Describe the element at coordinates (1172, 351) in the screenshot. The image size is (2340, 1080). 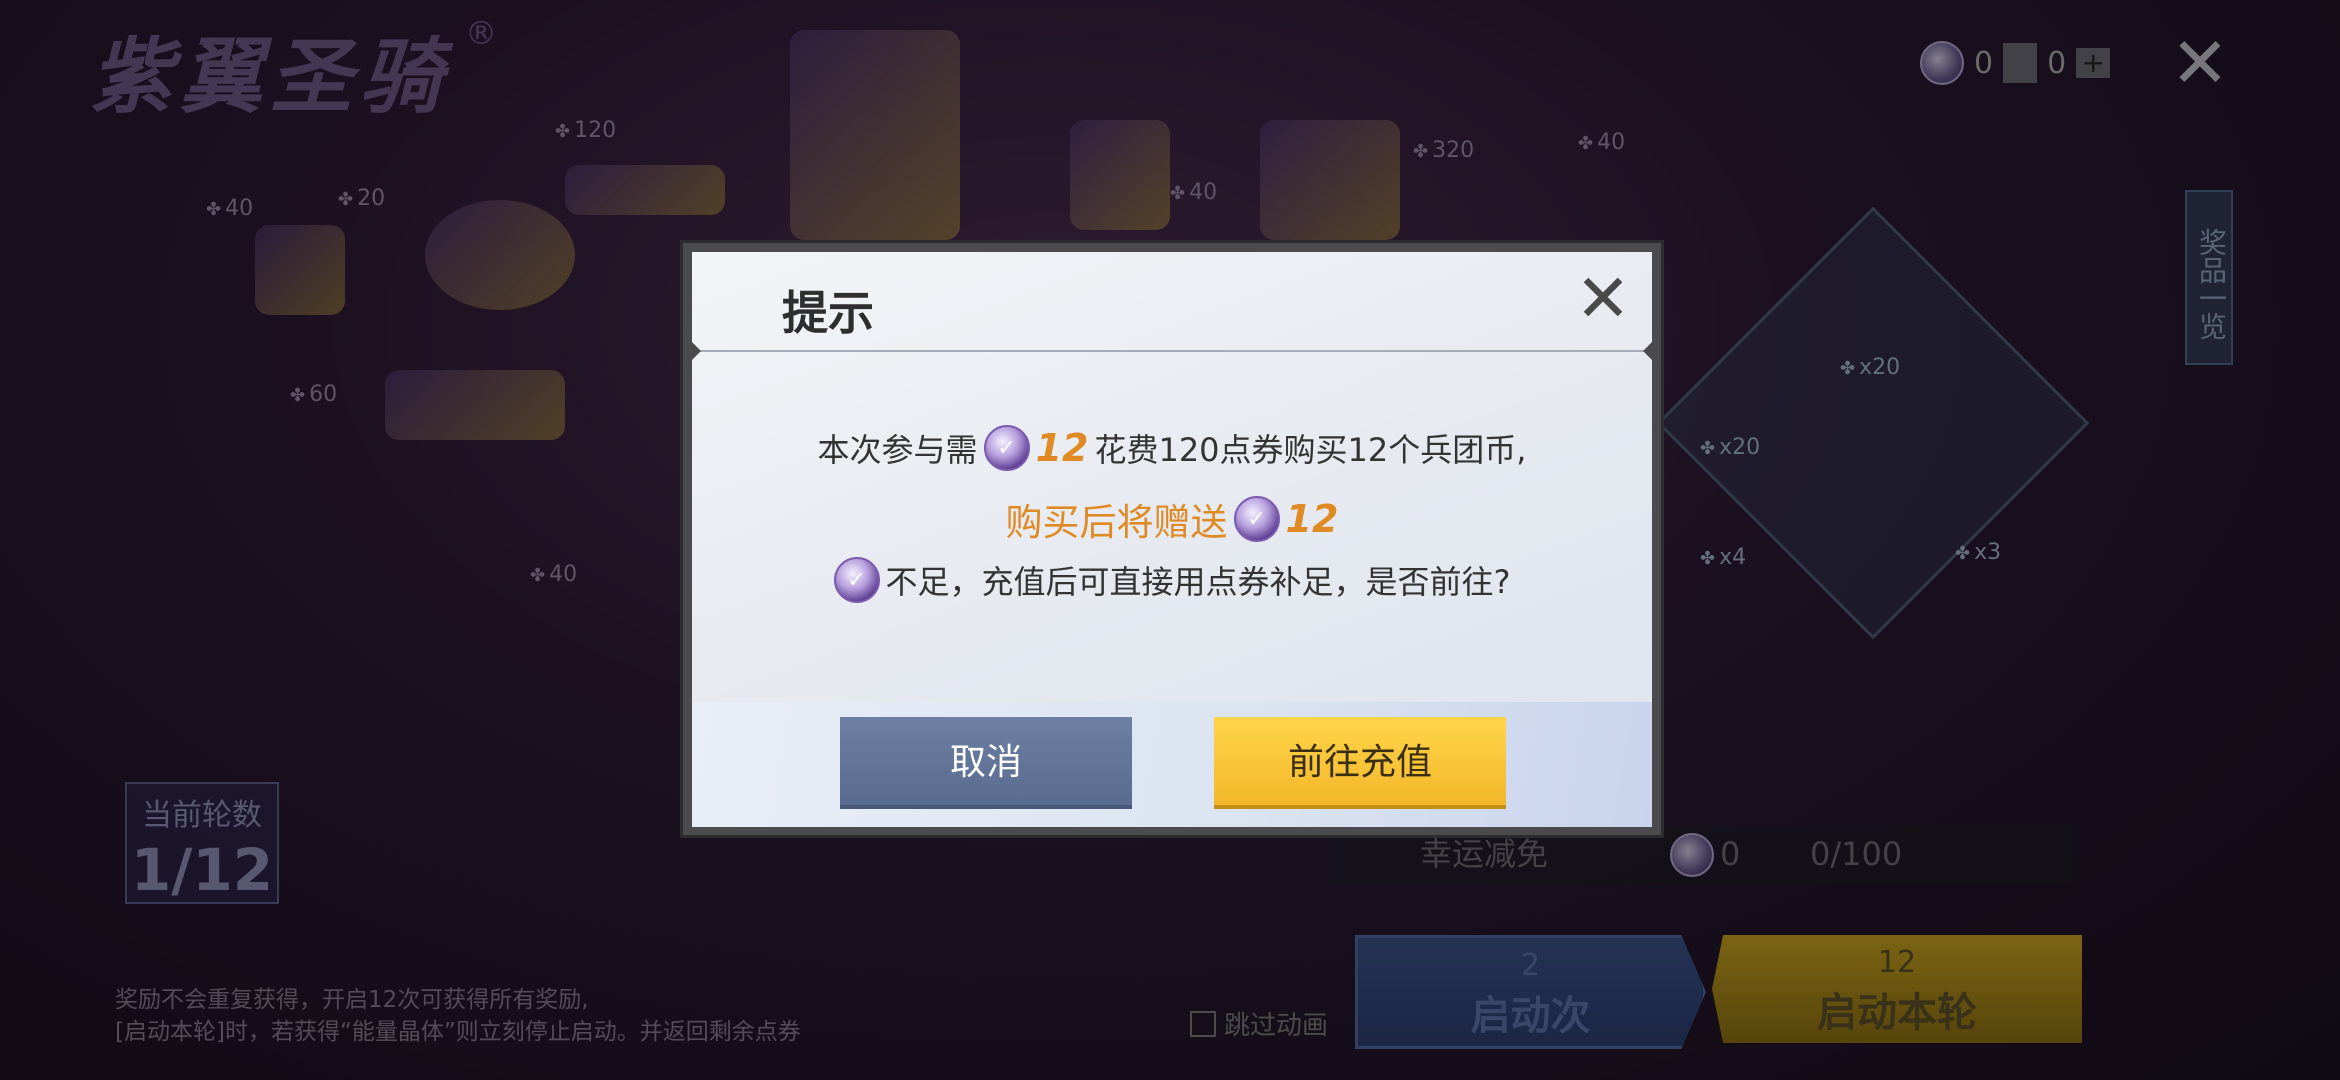
I see `title-divider` at that location.